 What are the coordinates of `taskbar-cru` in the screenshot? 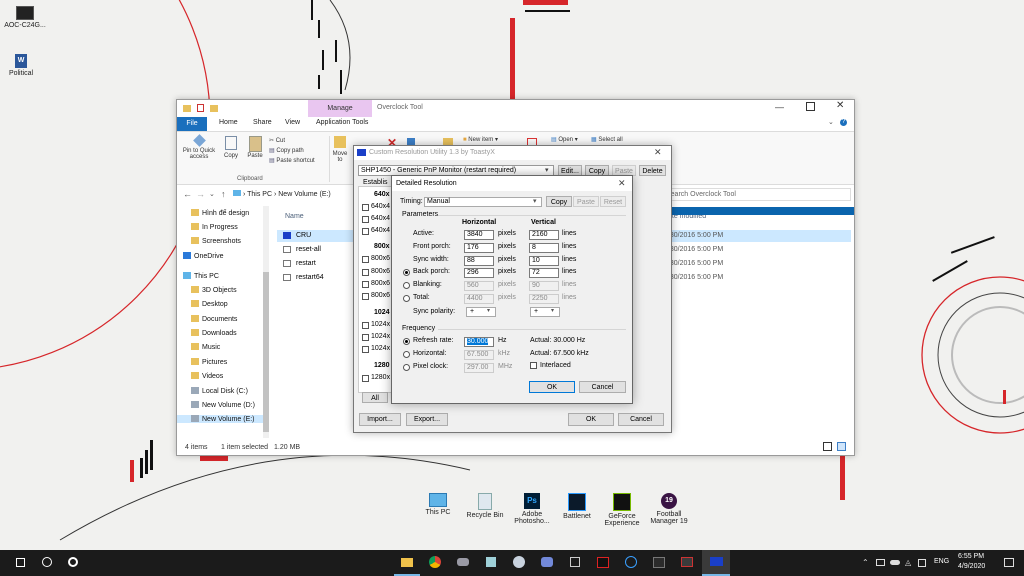 It's located at (716, 563).